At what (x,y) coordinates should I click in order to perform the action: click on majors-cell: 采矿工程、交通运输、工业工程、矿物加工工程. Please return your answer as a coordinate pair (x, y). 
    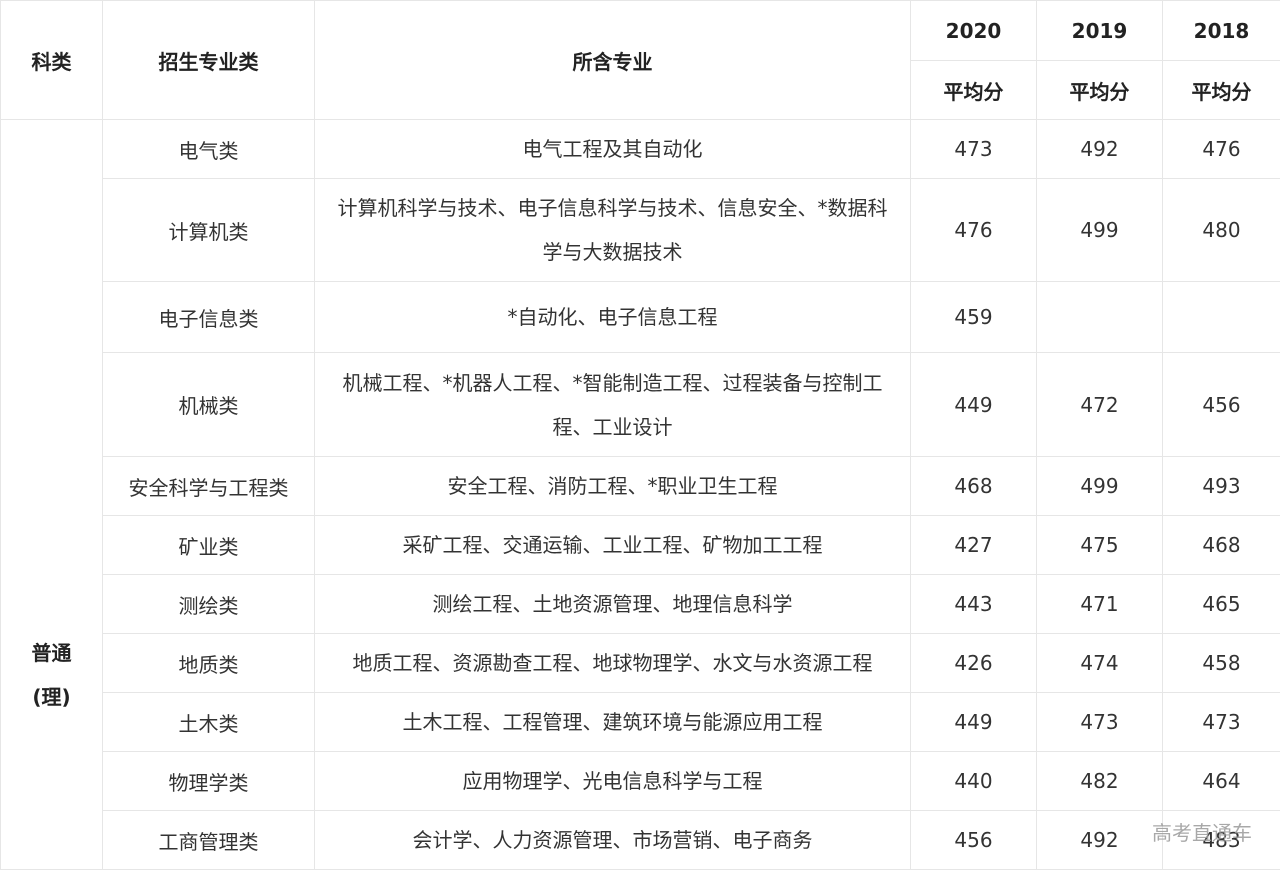
    Looking at the image, I should click on (612, 545).